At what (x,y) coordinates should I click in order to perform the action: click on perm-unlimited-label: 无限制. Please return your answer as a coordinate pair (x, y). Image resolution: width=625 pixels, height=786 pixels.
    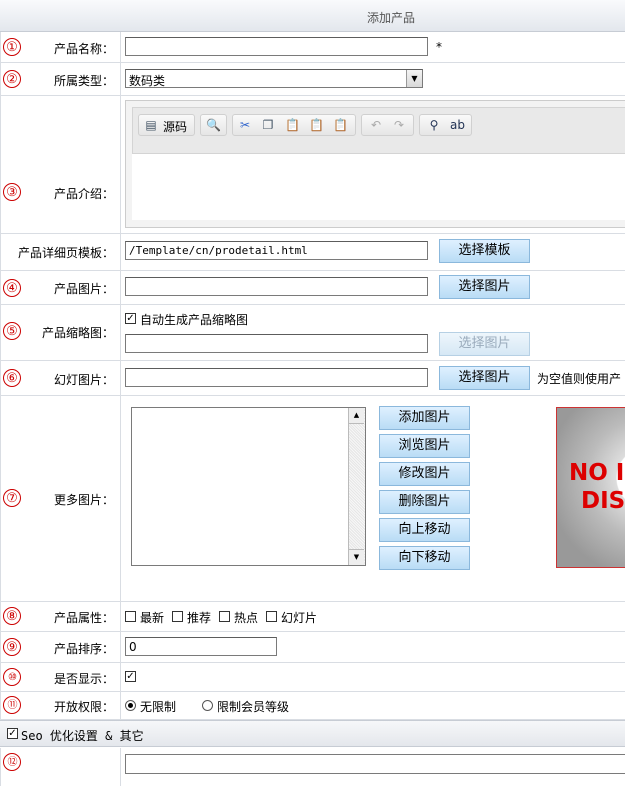
    Looking at the image, I should click on (158, 707).